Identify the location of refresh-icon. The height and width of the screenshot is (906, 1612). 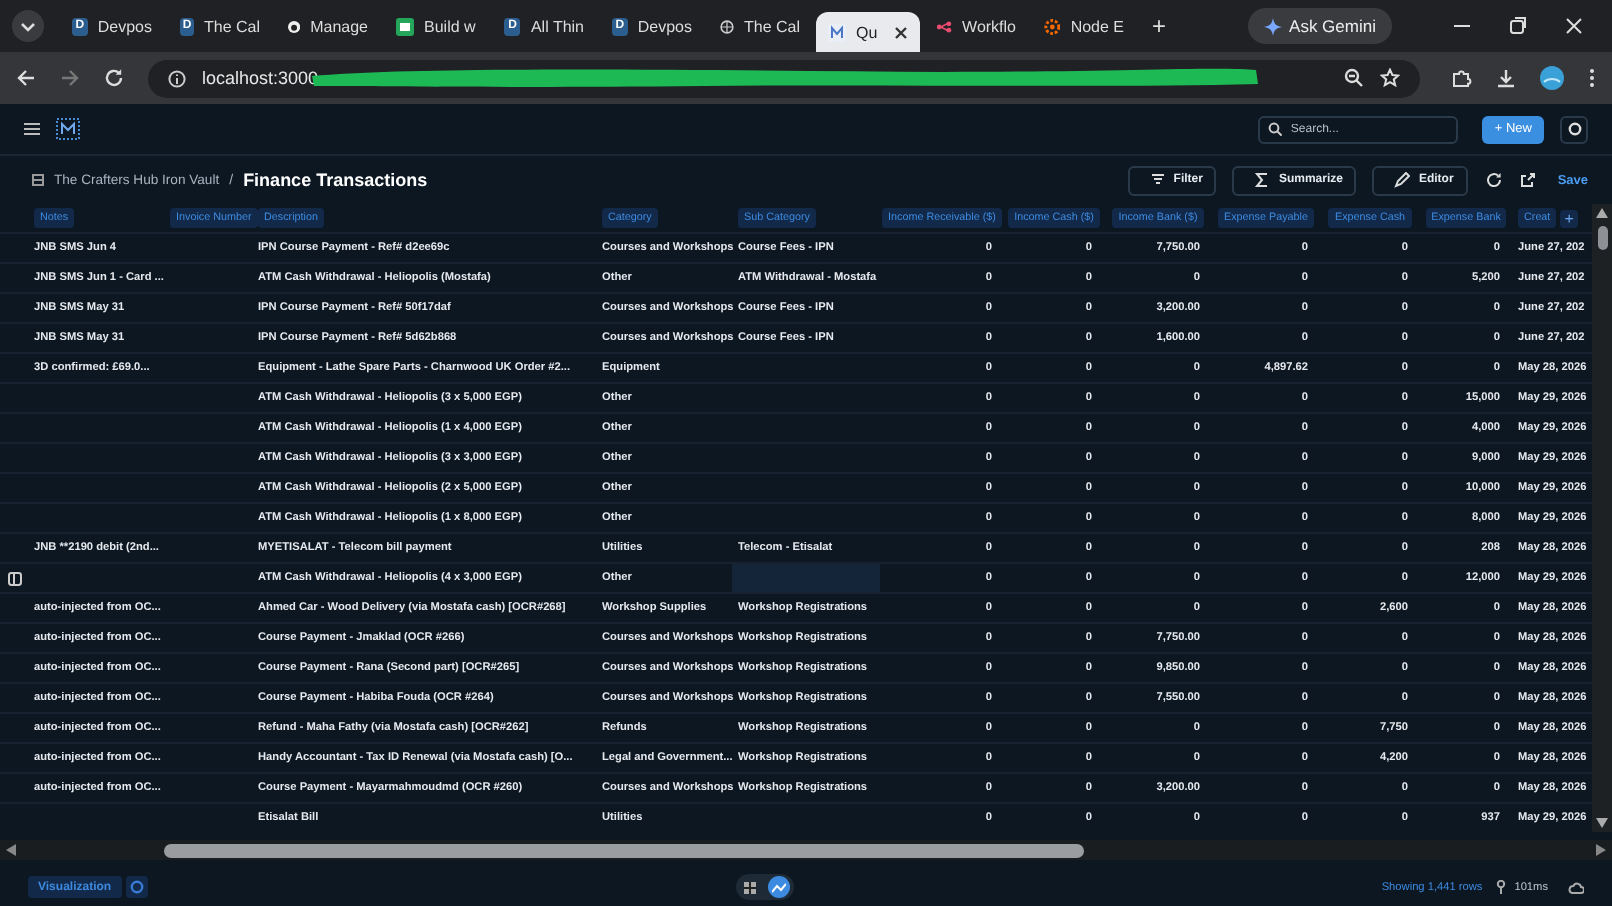
(1493, 180).